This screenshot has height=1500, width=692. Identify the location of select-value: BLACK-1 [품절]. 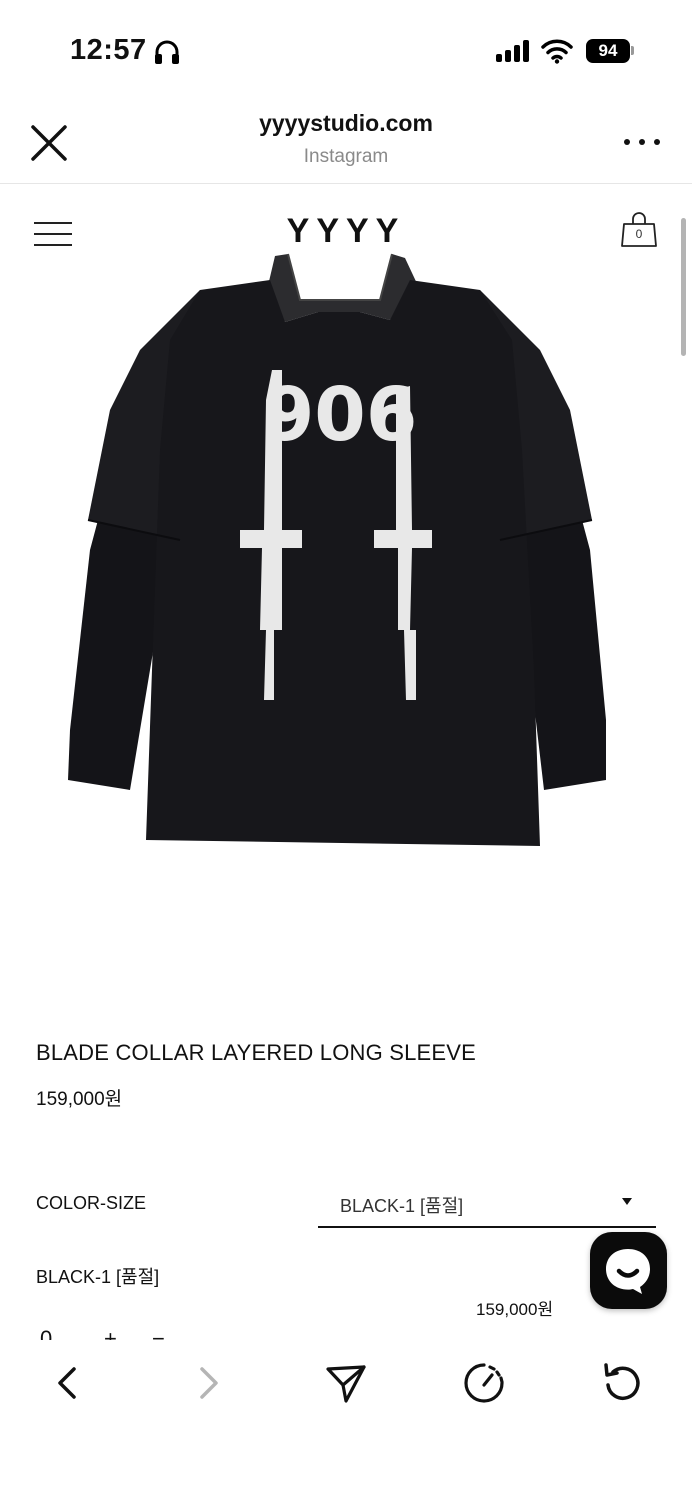
(402, 1206).